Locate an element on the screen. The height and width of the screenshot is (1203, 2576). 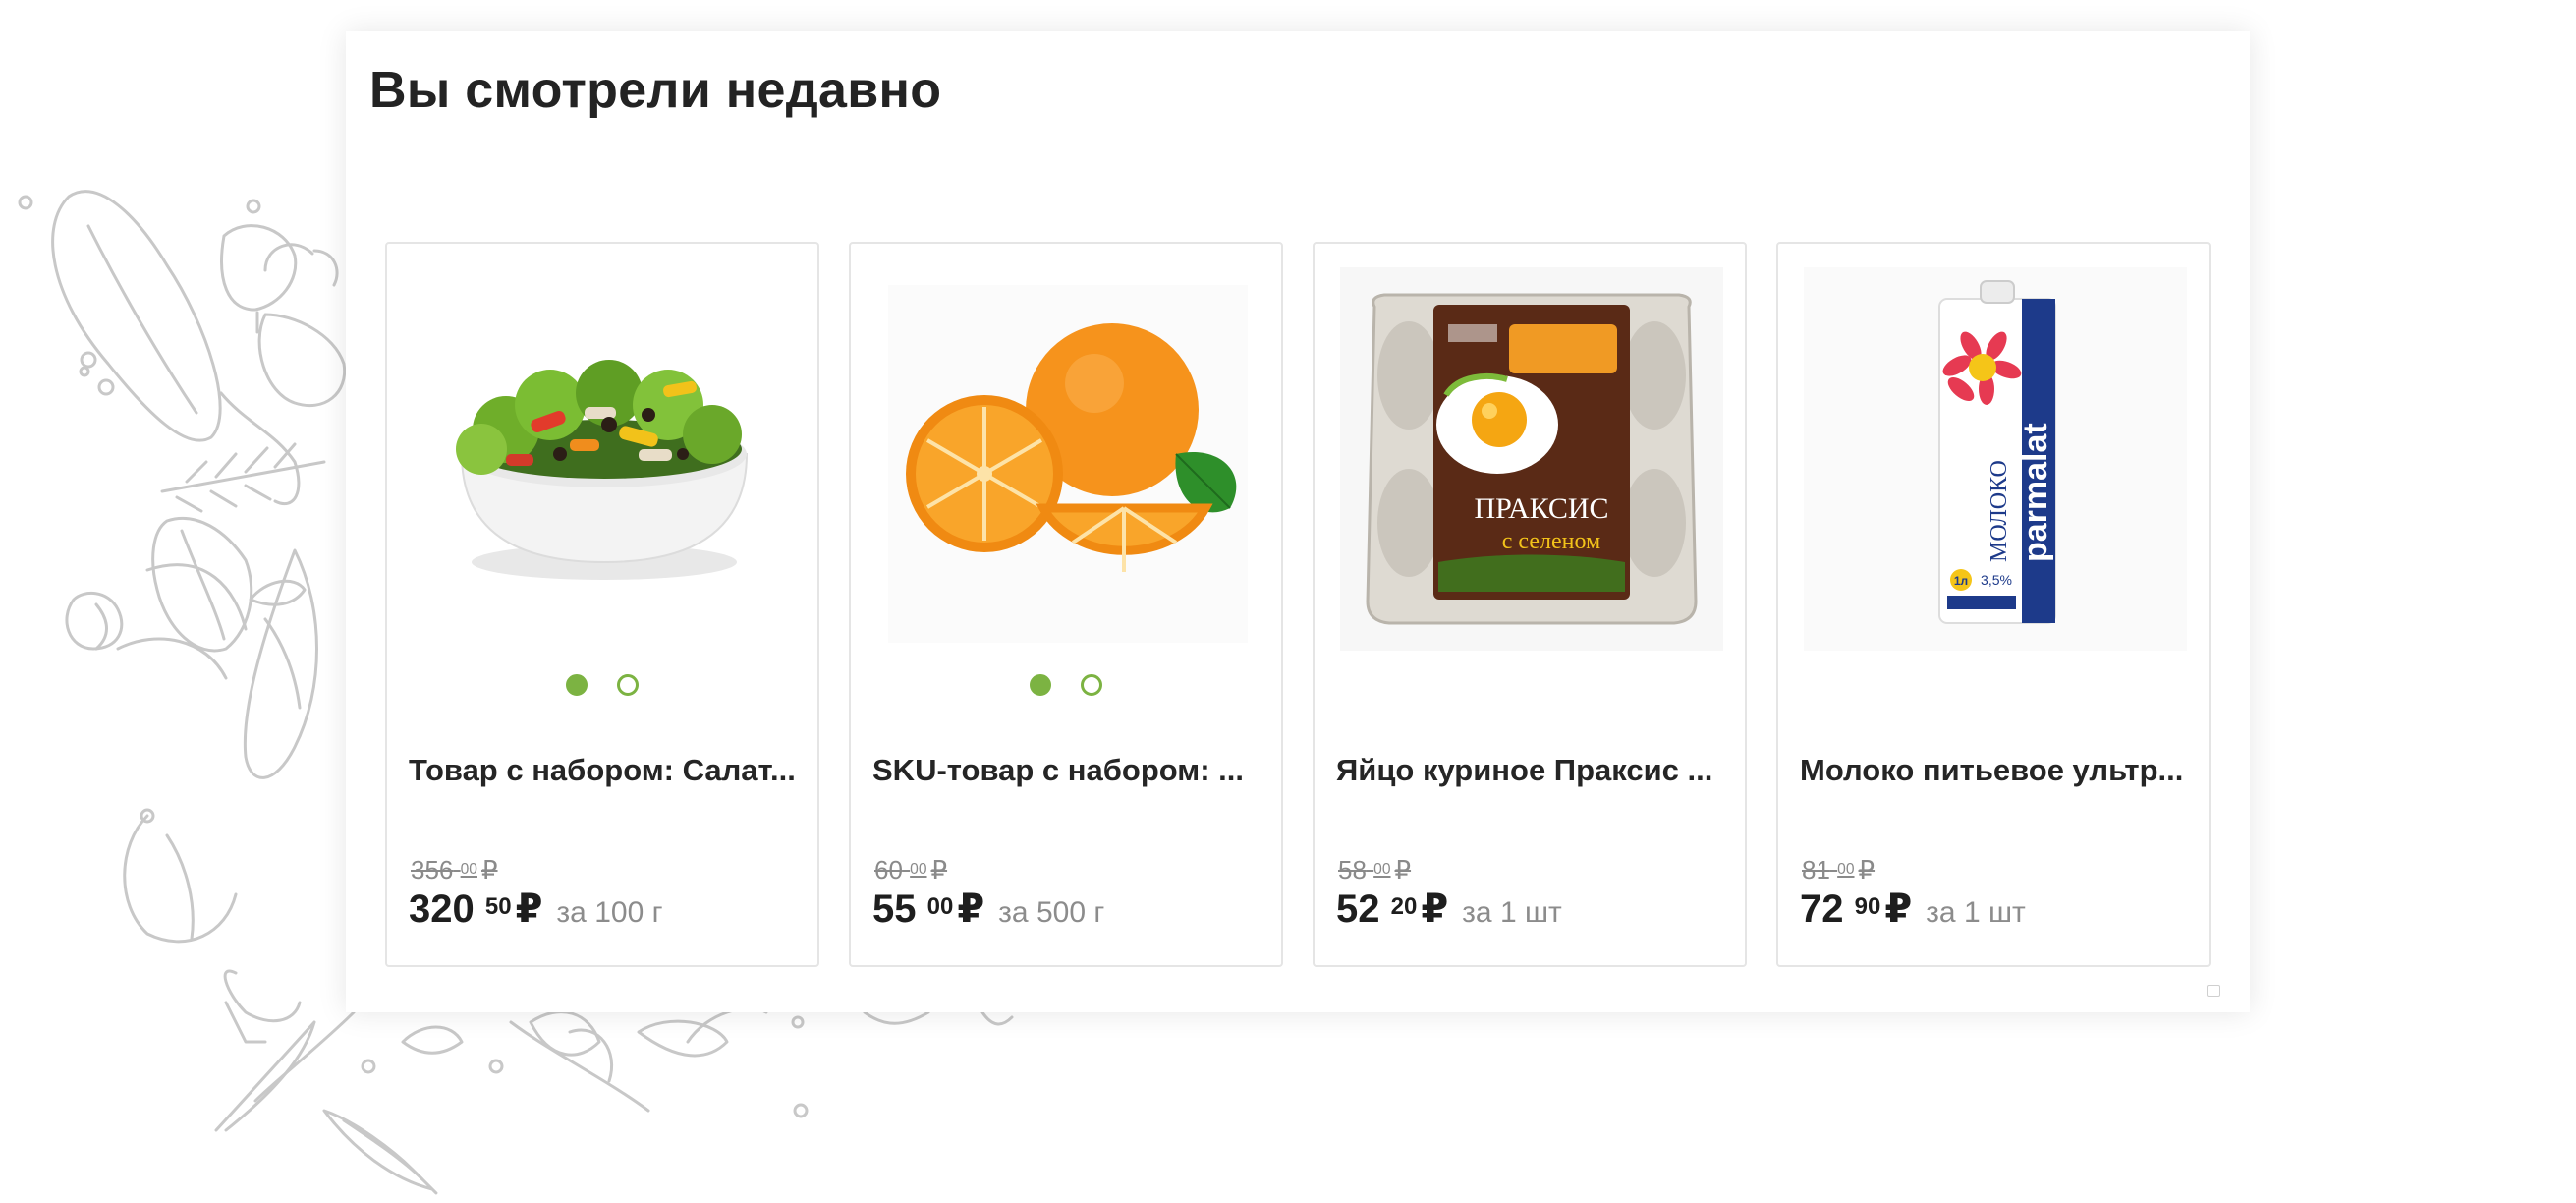
resize-handle-icon is located at coordinates (2213, 991).